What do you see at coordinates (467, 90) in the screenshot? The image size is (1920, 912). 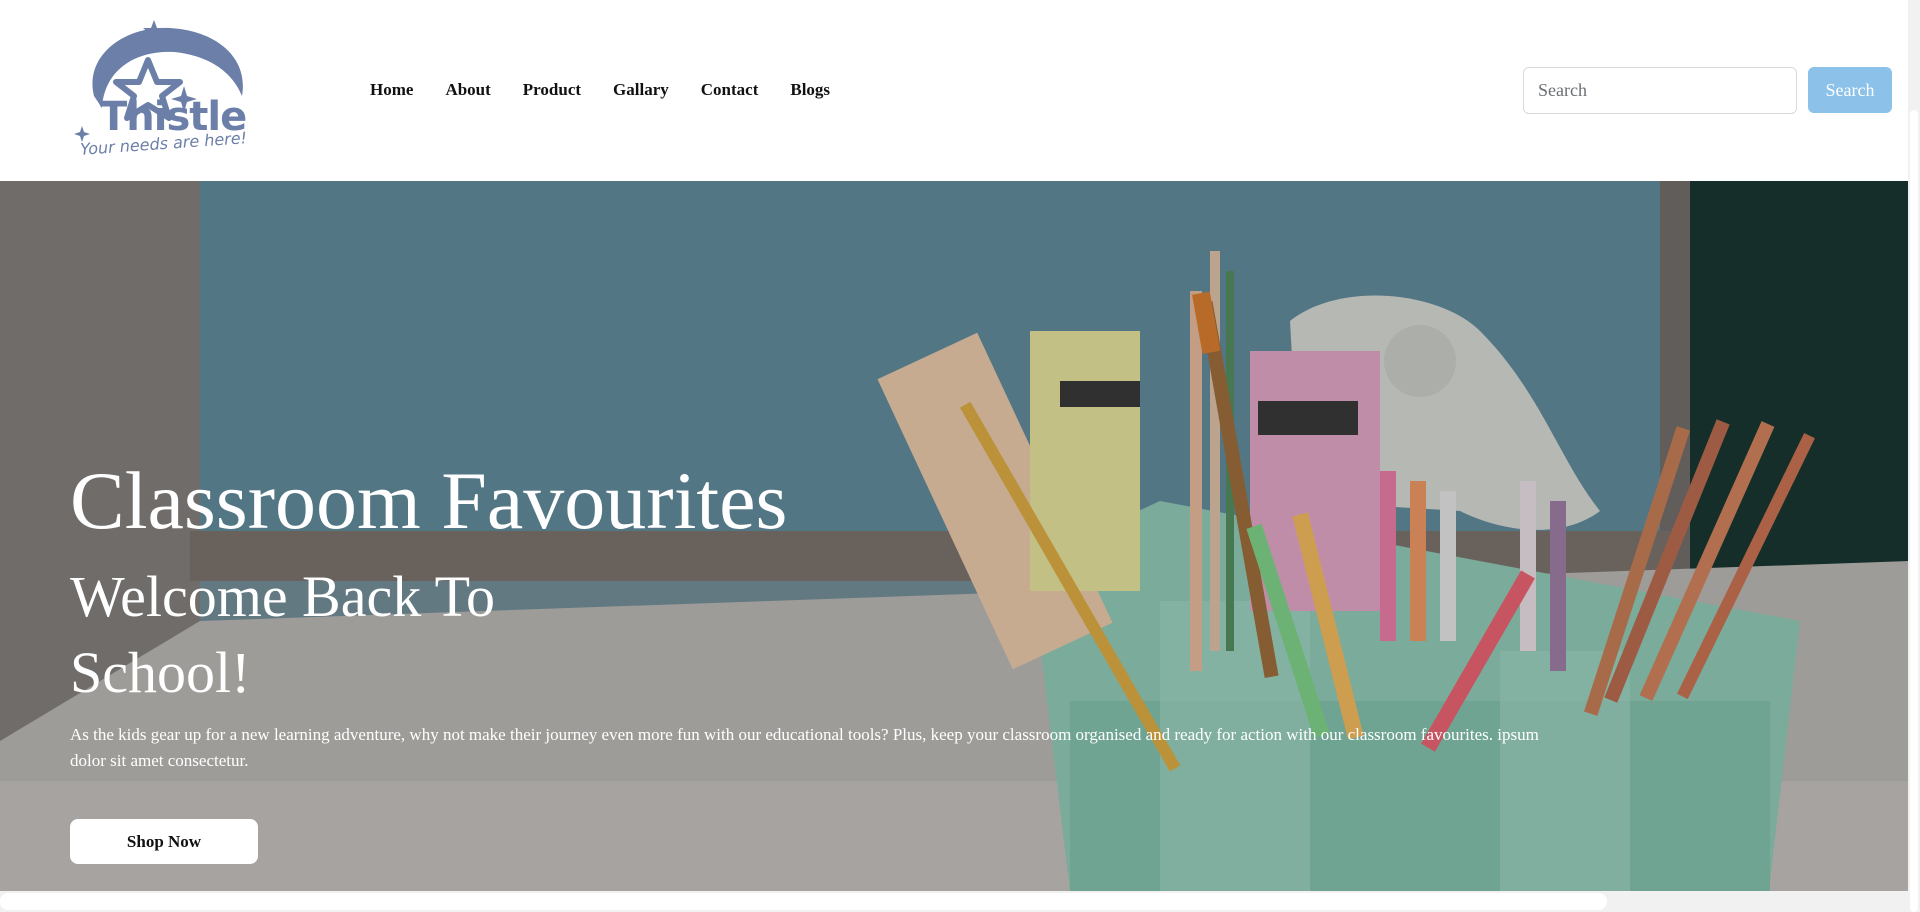 I see `nav-item-about: About` at bounding box center [467, 90].